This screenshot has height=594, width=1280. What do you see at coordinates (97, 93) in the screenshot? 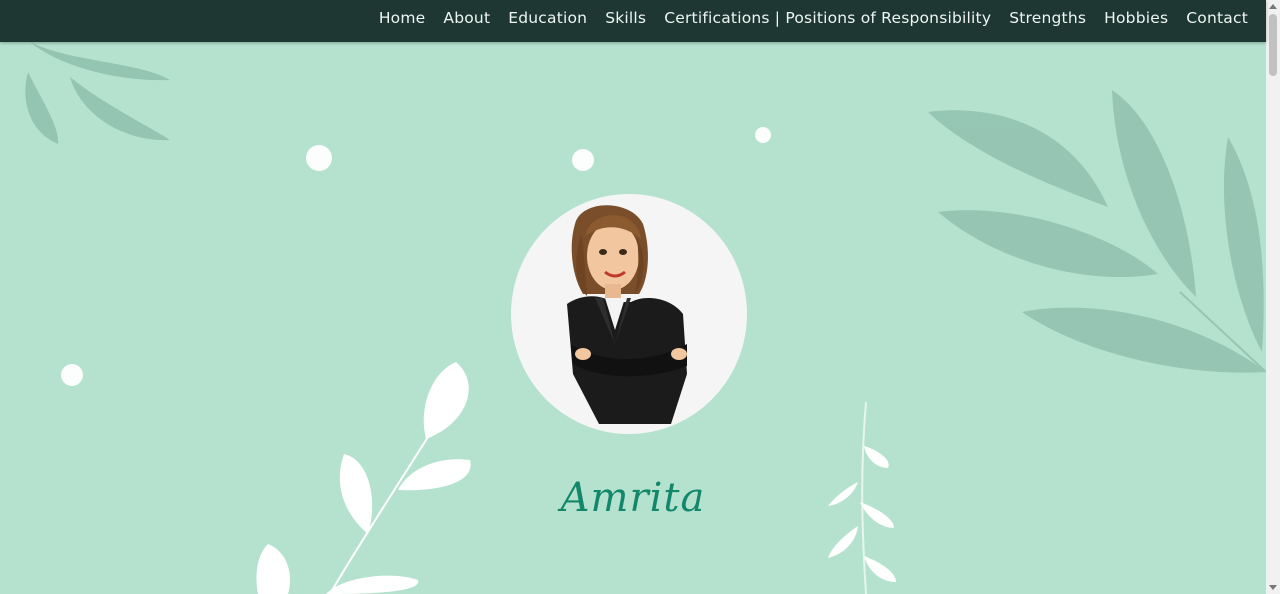
I see `leaf-cluster-top-left-icon` at bounding box center [97, 93].